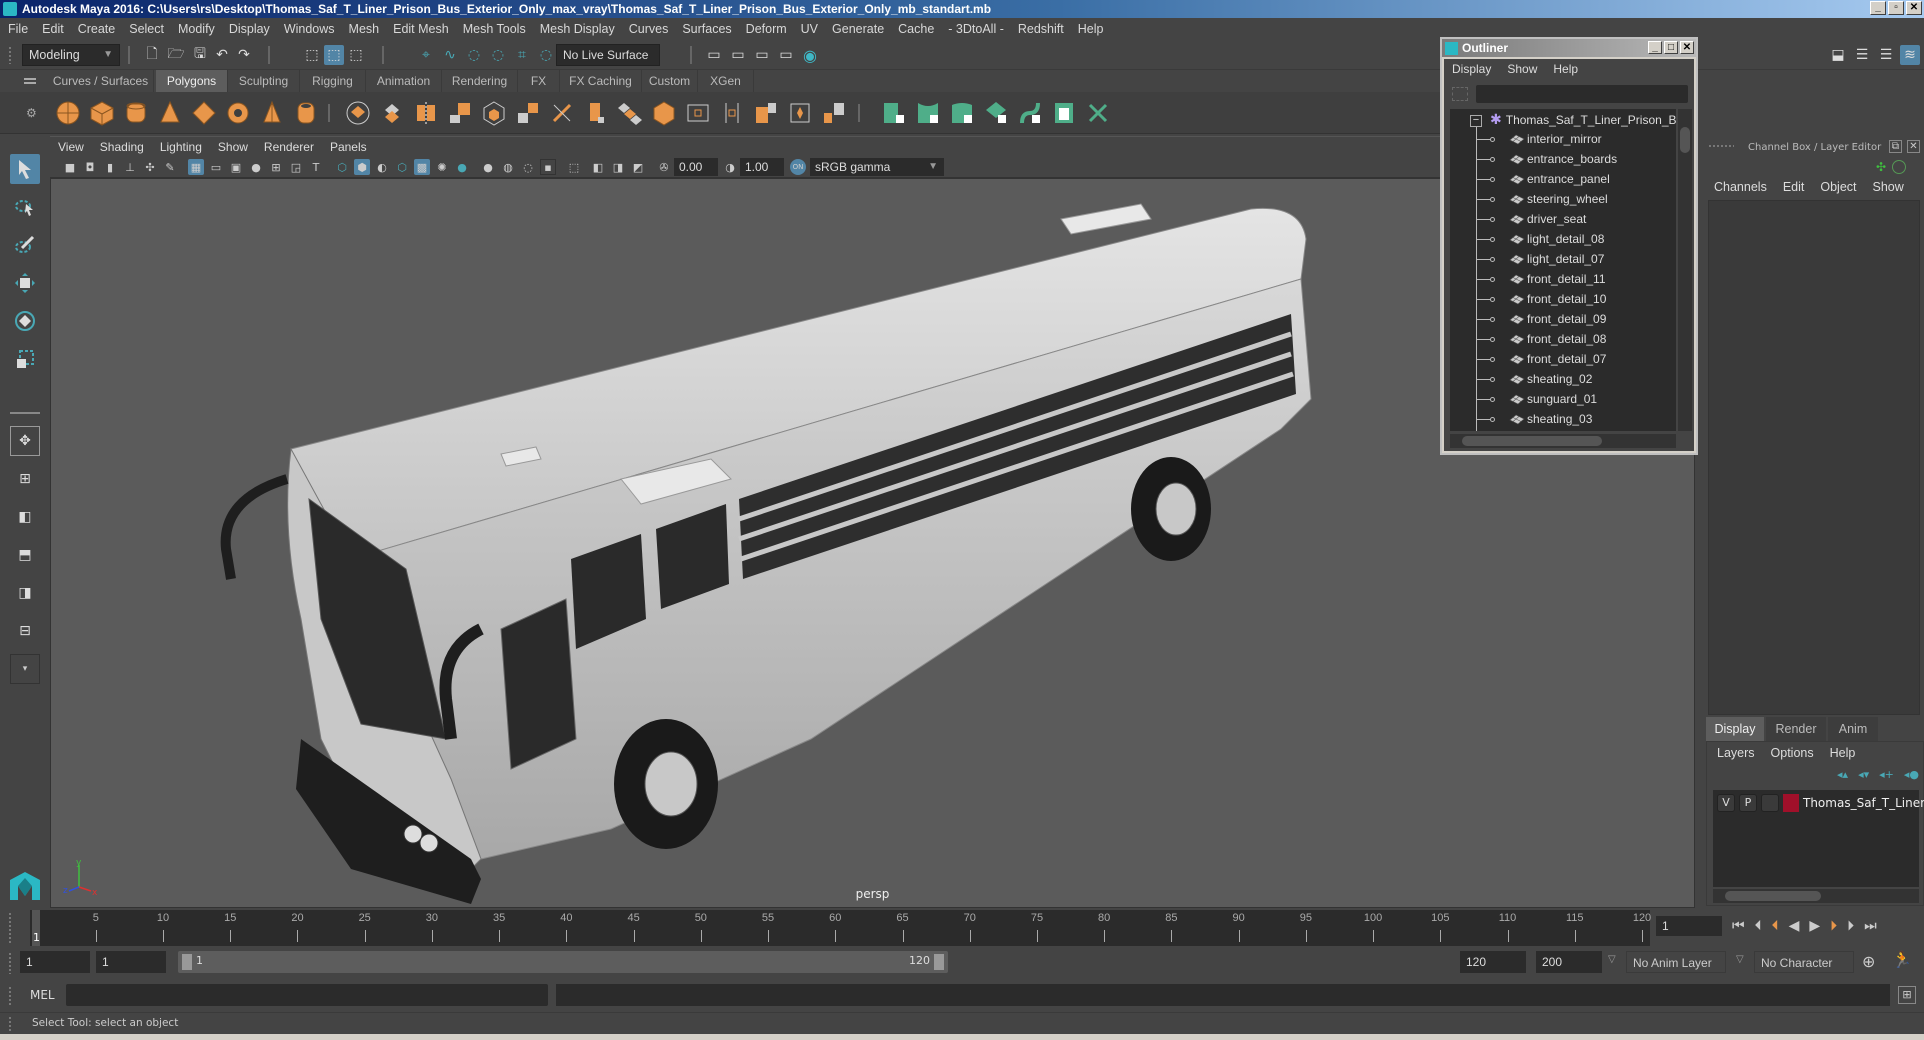 The height and width of the screenshot is (1040, 1924). What do you see at coordinates (31, 113) in the screenshot?
I see `shelf-settings-icon: ⚙` at bounding box center [31, 113].